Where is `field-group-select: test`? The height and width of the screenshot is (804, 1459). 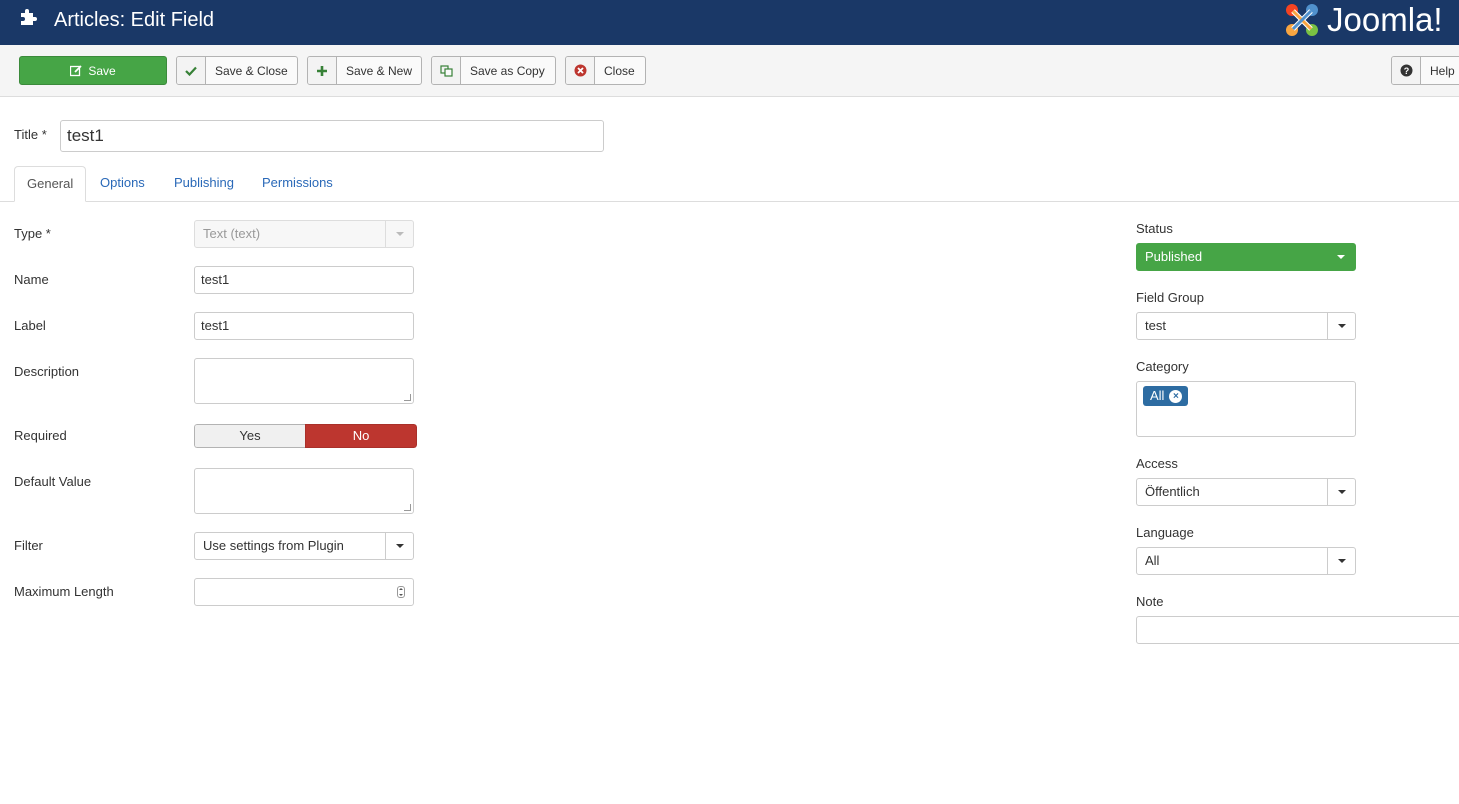
field-group-select: test is located at coordinates (1246, 326).